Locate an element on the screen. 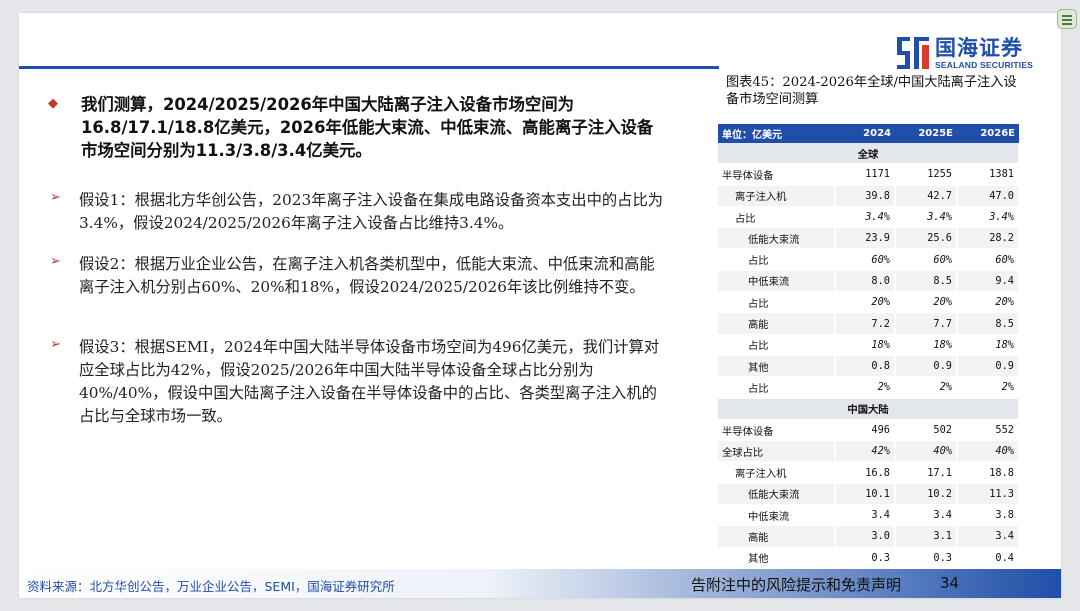  table-row: 全球占比 42% 40% 40% is located at coordinates (869, 451).